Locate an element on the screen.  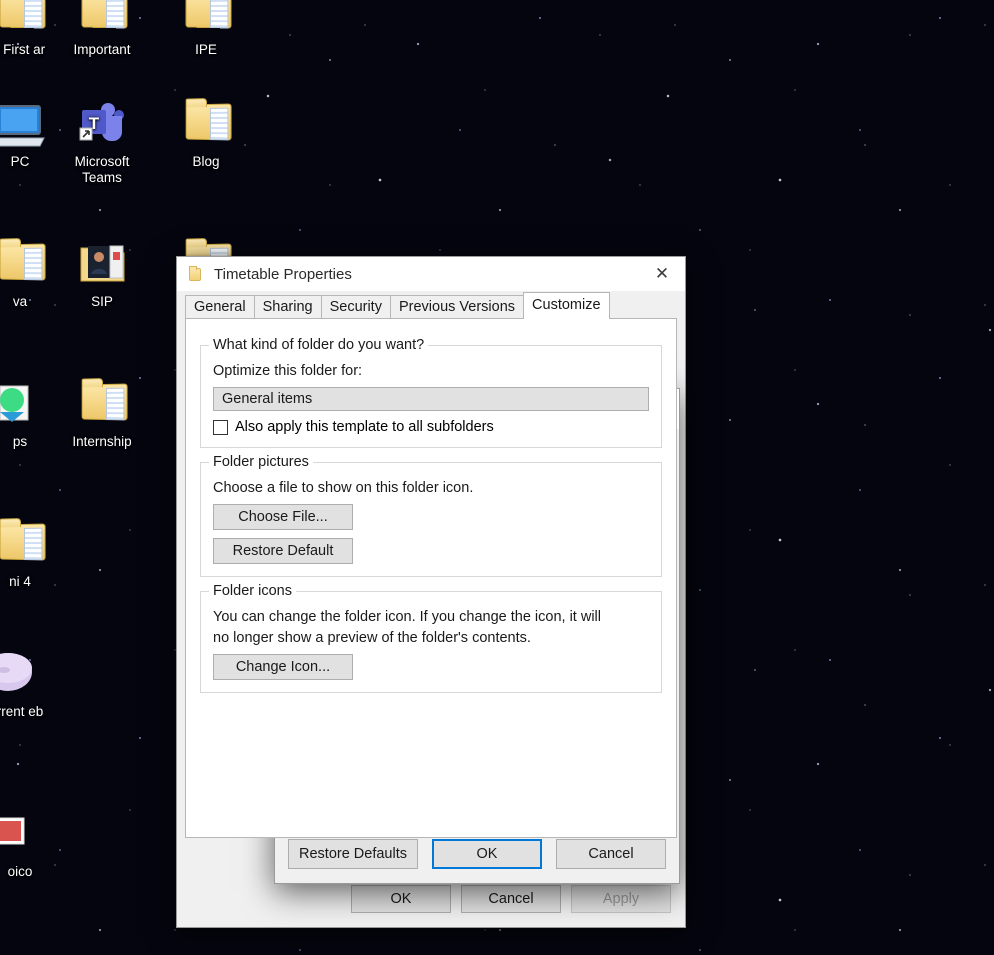
desktop-icon-microsoft-teams: T Microsoft Teams is located at coordinates (102, 142).